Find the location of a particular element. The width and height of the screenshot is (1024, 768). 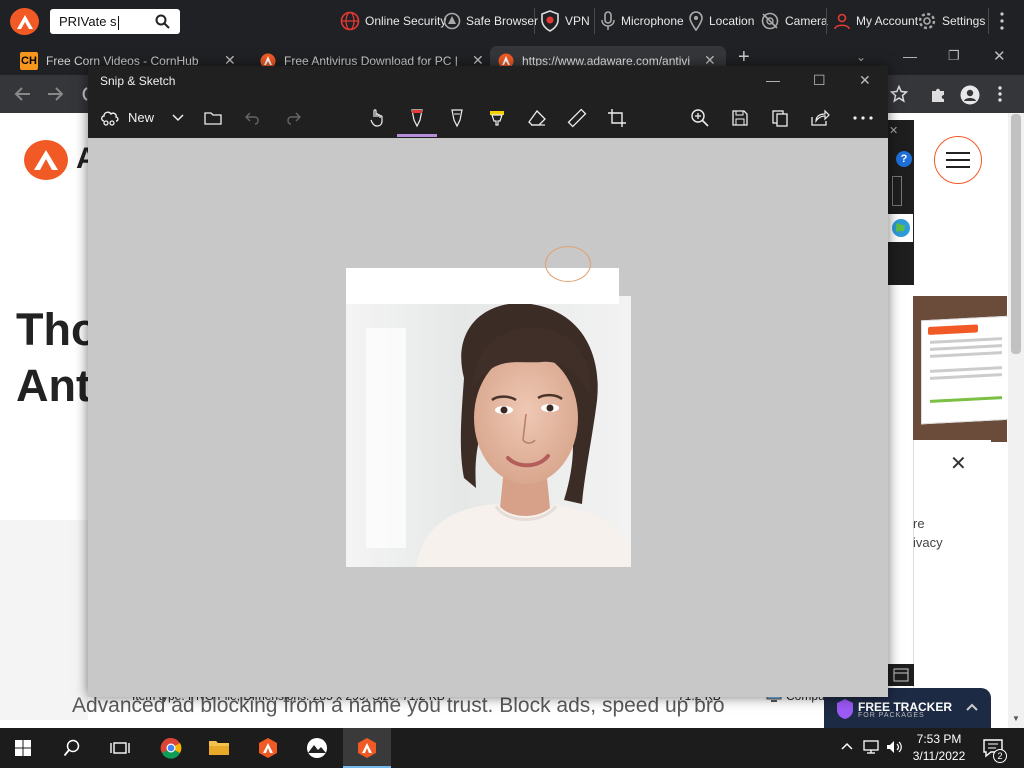

search-icon is located at coordinates (162, 21).